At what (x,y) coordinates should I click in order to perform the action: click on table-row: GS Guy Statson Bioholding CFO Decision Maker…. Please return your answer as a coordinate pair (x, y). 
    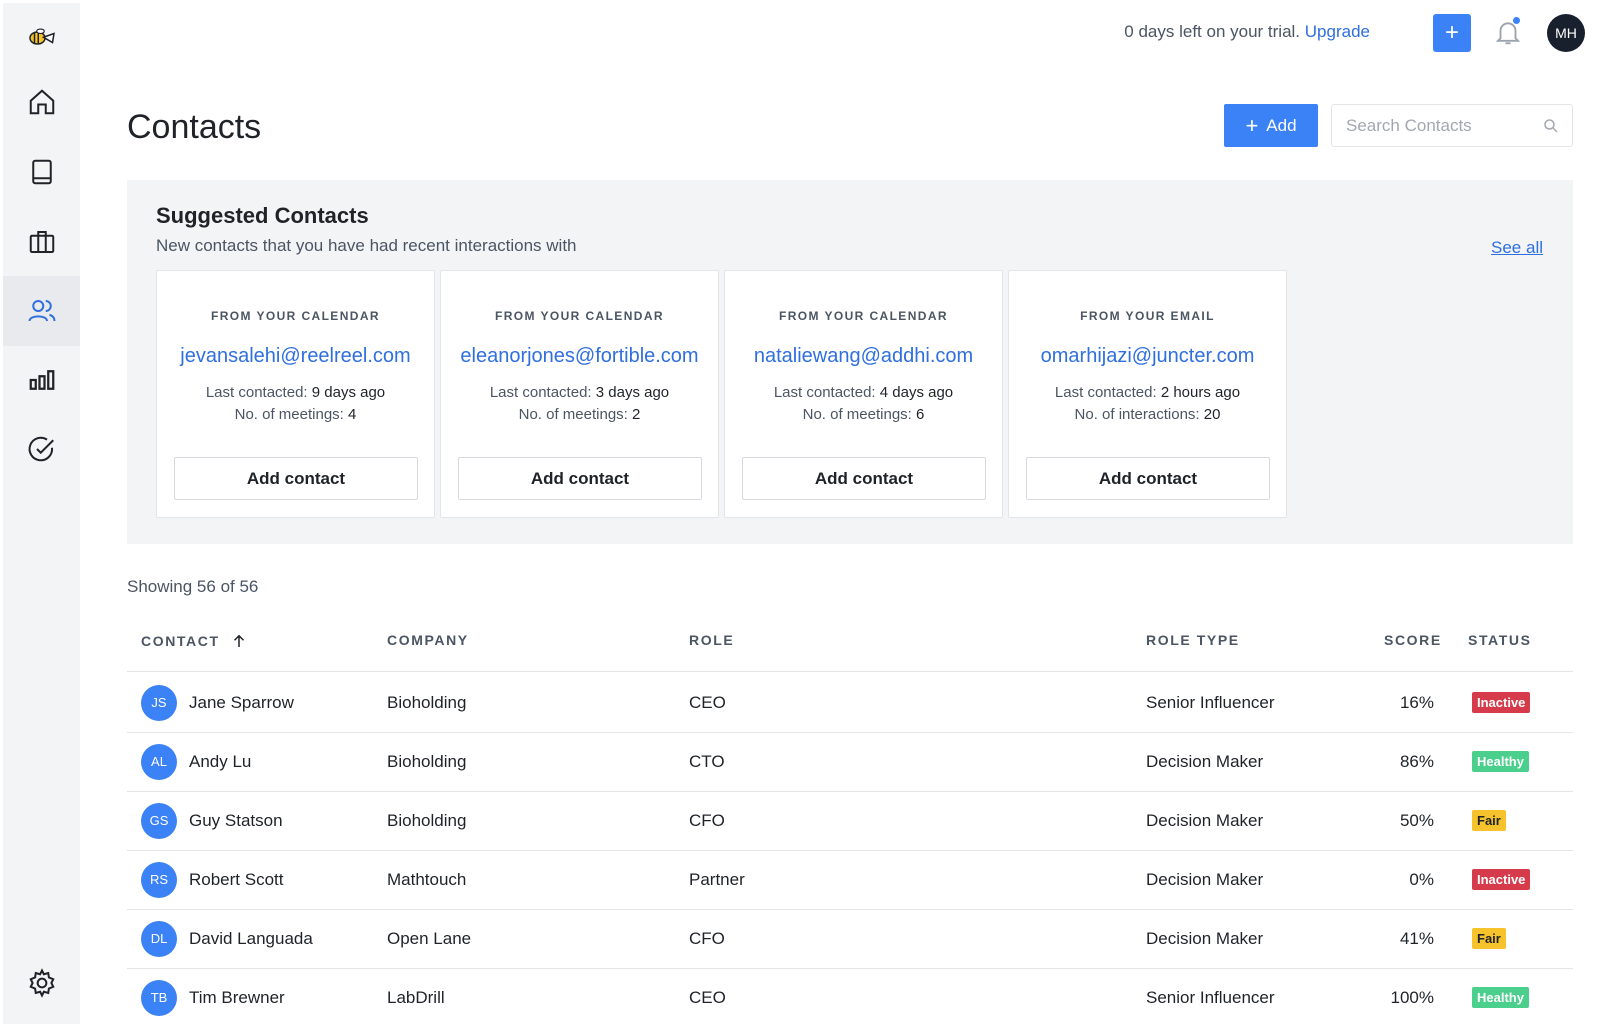
    Looking at the image, I should click on (850, 821).